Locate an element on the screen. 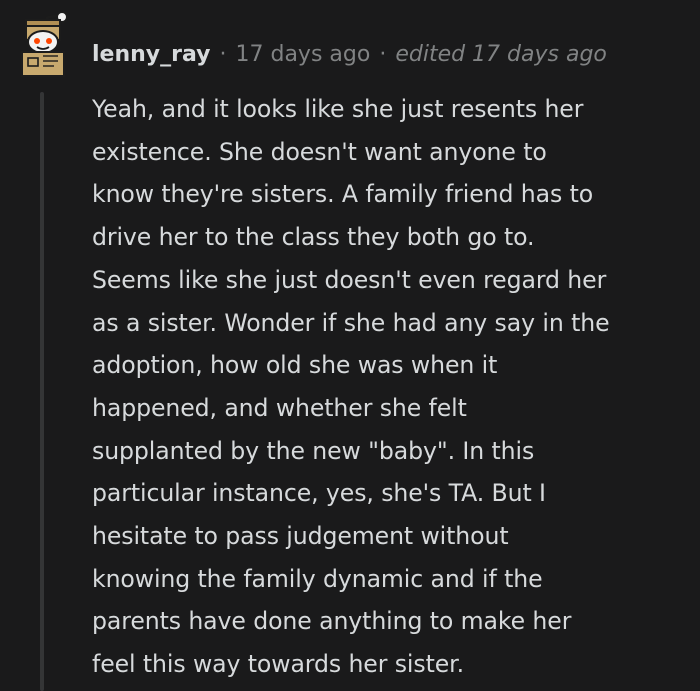 This screenshot has width=700, height=691. thread-collapse-line is located at coordinates (42, 391).